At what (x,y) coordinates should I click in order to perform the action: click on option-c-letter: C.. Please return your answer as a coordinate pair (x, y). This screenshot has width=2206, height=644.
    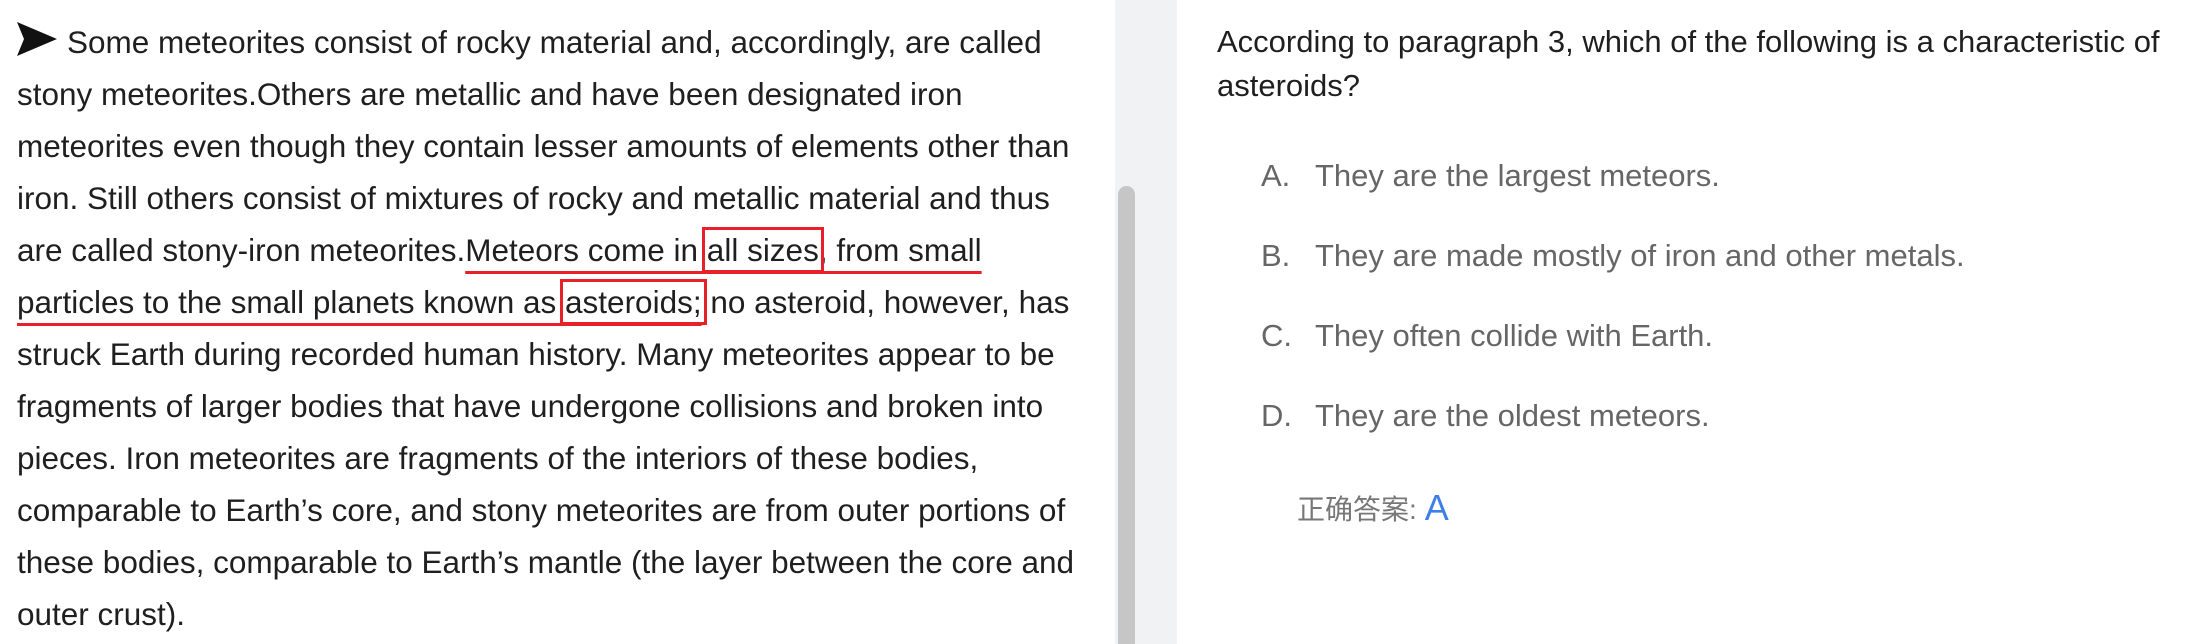
    Looking at the image, I should click on (1276, 335).